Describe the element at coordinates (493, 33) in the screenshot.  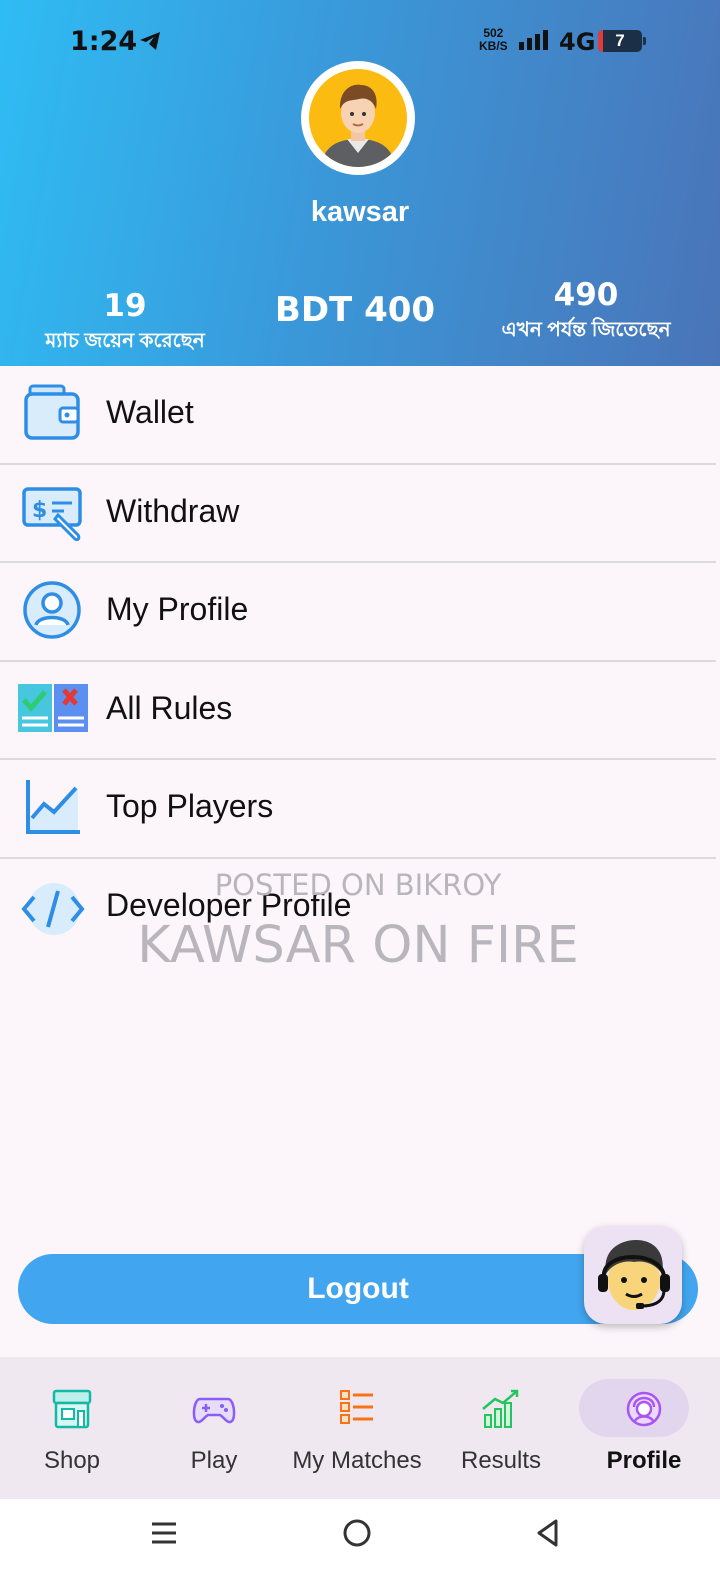
I see `network-speed-value: 502` at that location.